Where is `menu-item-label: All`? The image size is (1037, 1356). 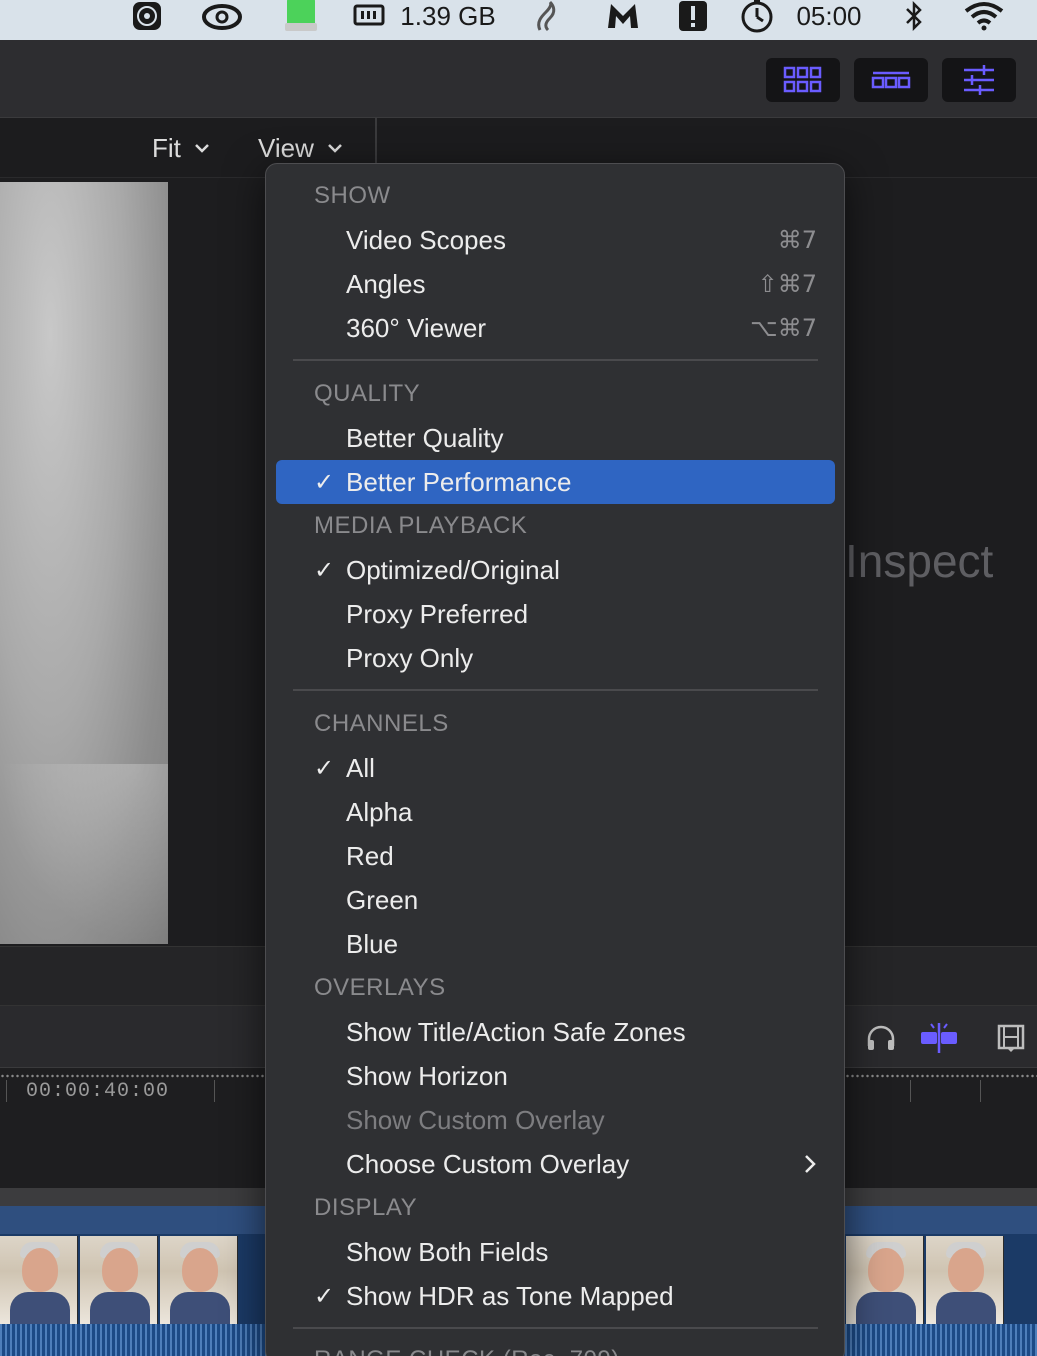 menu-item-label: All is located at coordinates (360, 767).